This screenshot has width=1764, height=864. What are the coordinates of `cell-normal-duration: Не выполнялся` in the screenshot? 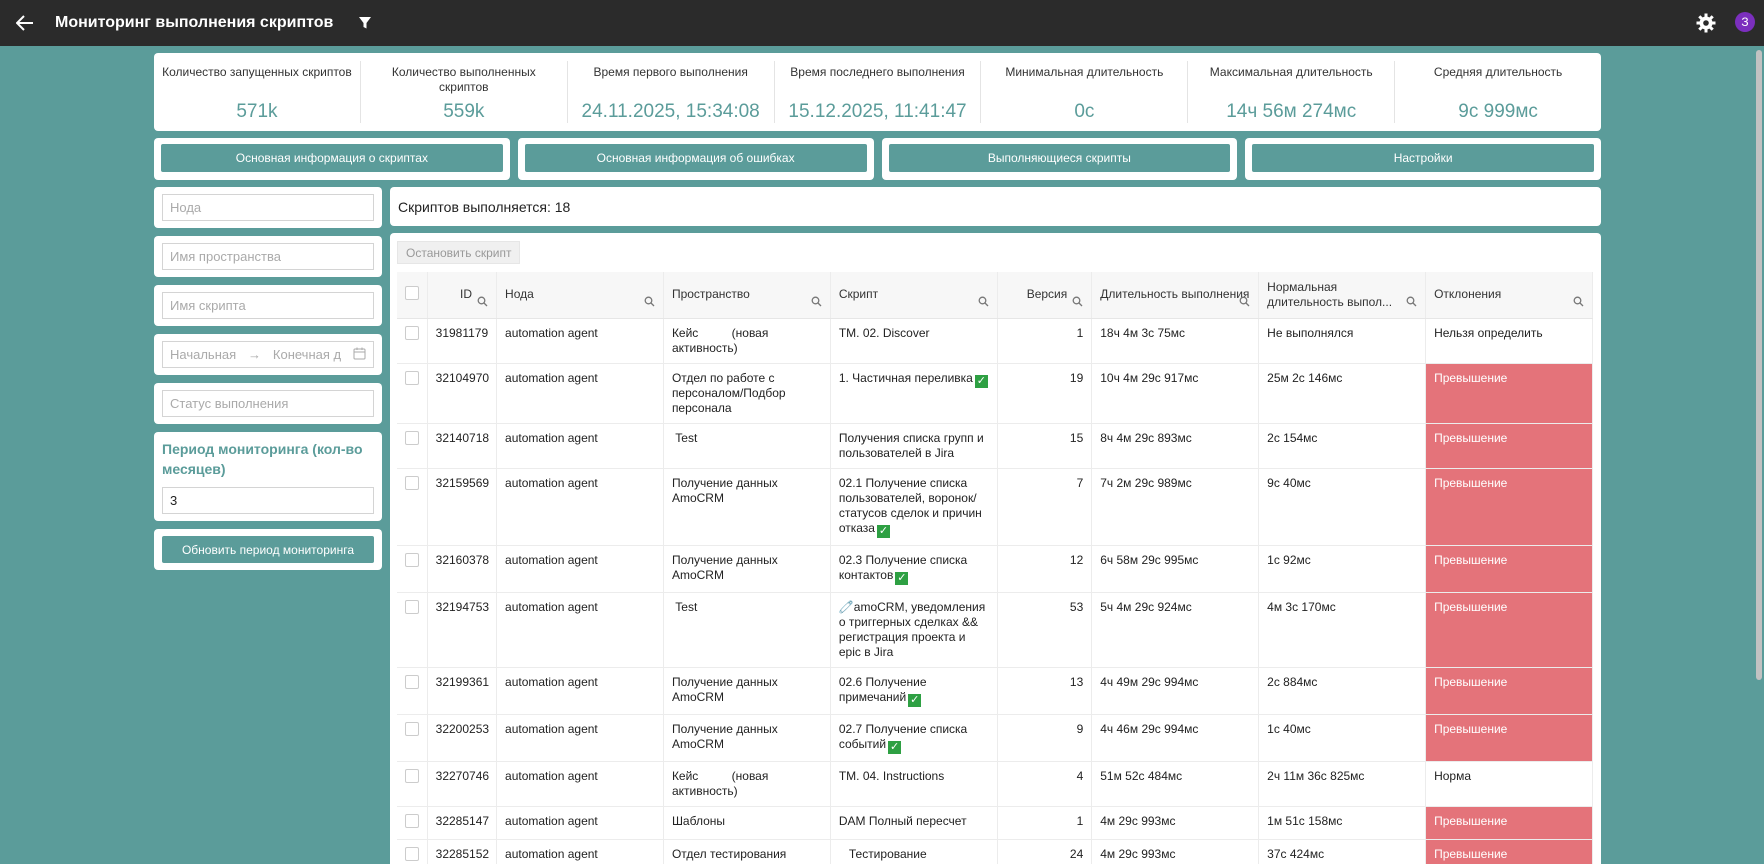 It's located at (1342, 341).